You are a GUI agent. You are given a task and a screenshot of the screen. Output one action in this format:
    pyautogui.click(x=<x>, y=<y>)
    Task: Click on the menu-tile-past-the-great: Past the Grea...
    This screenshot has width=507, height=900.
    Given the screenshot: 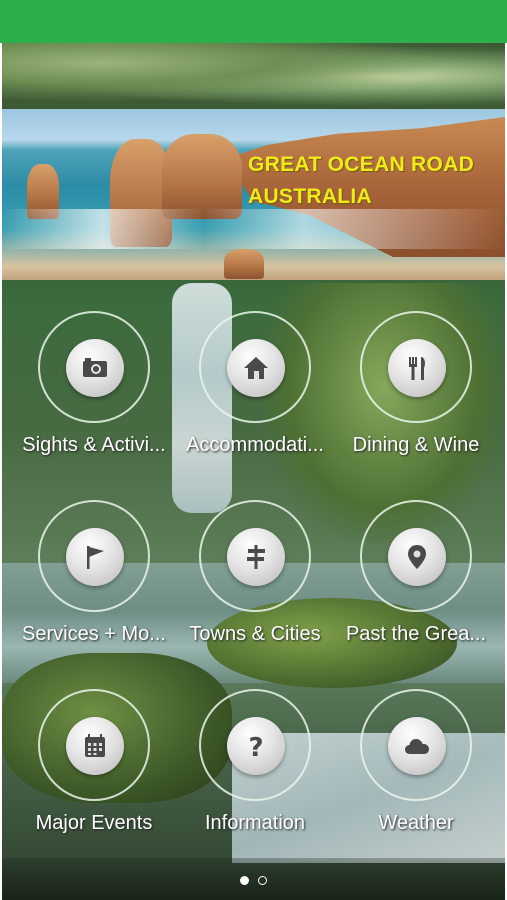 What is the action you would take?
    pyautogui.click(x=416, y=590)
    